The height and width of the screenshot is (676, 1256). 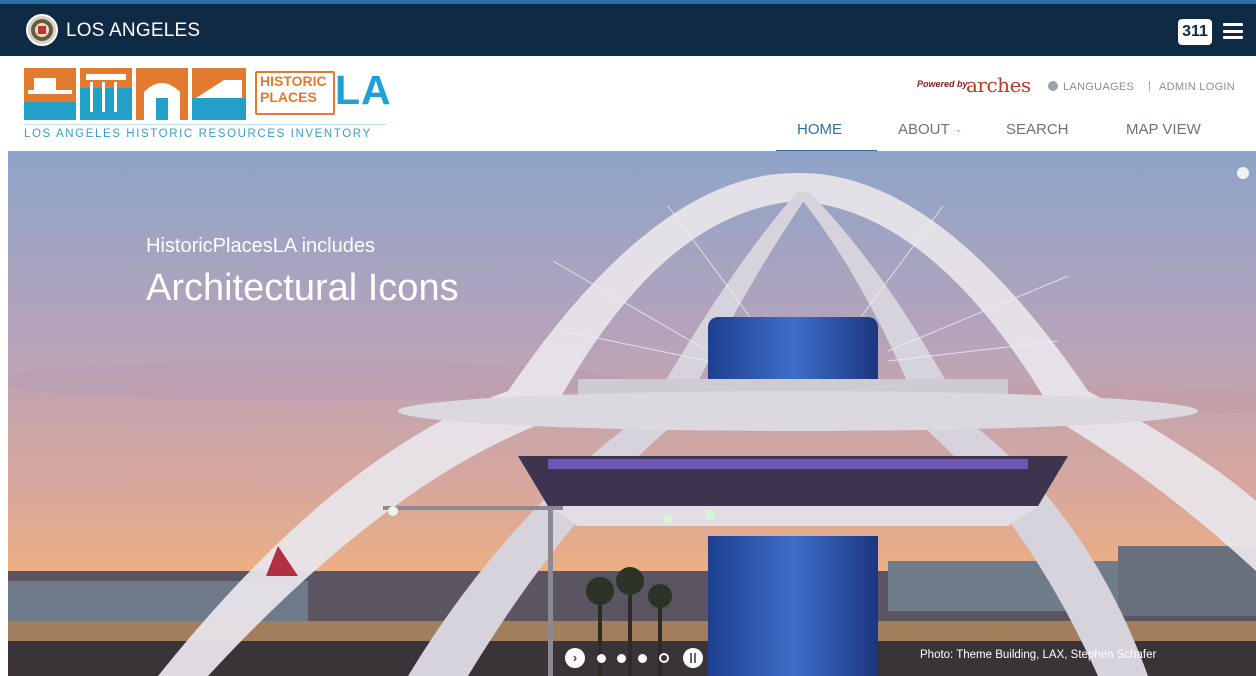 I want to click on hero-kicker-text: HistoricPlacesLA includes, so click(x=260, y=246).